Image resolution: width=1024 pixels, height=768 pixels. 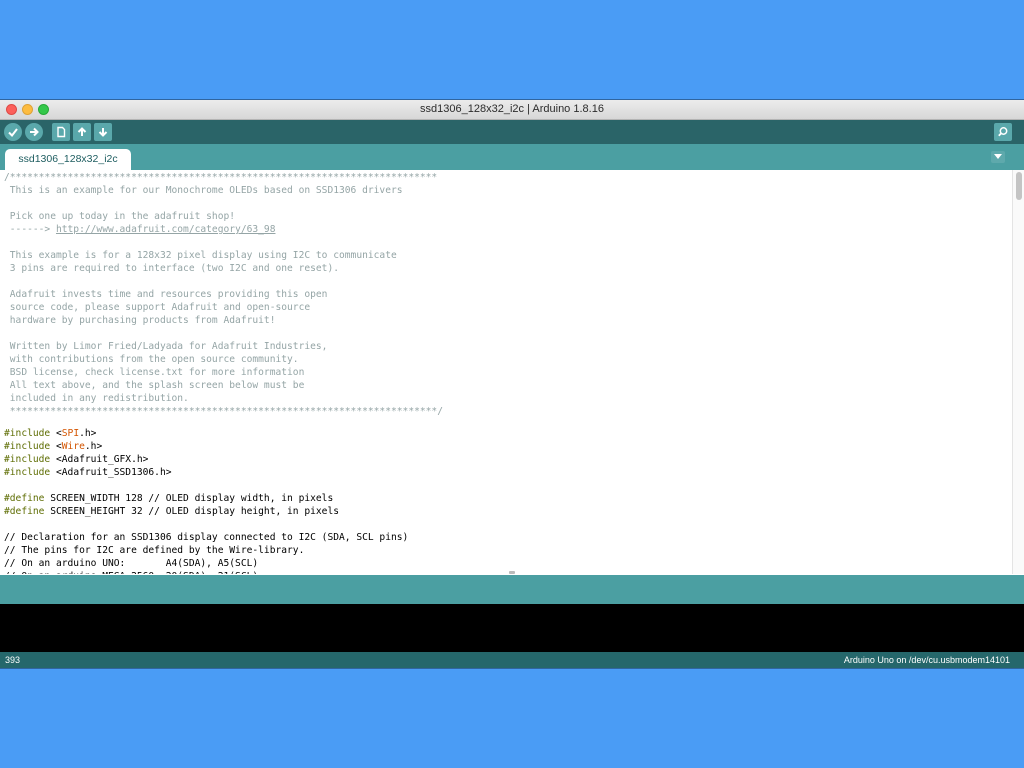 I want to click on open-sketch-button, so click(x=82, y=132).